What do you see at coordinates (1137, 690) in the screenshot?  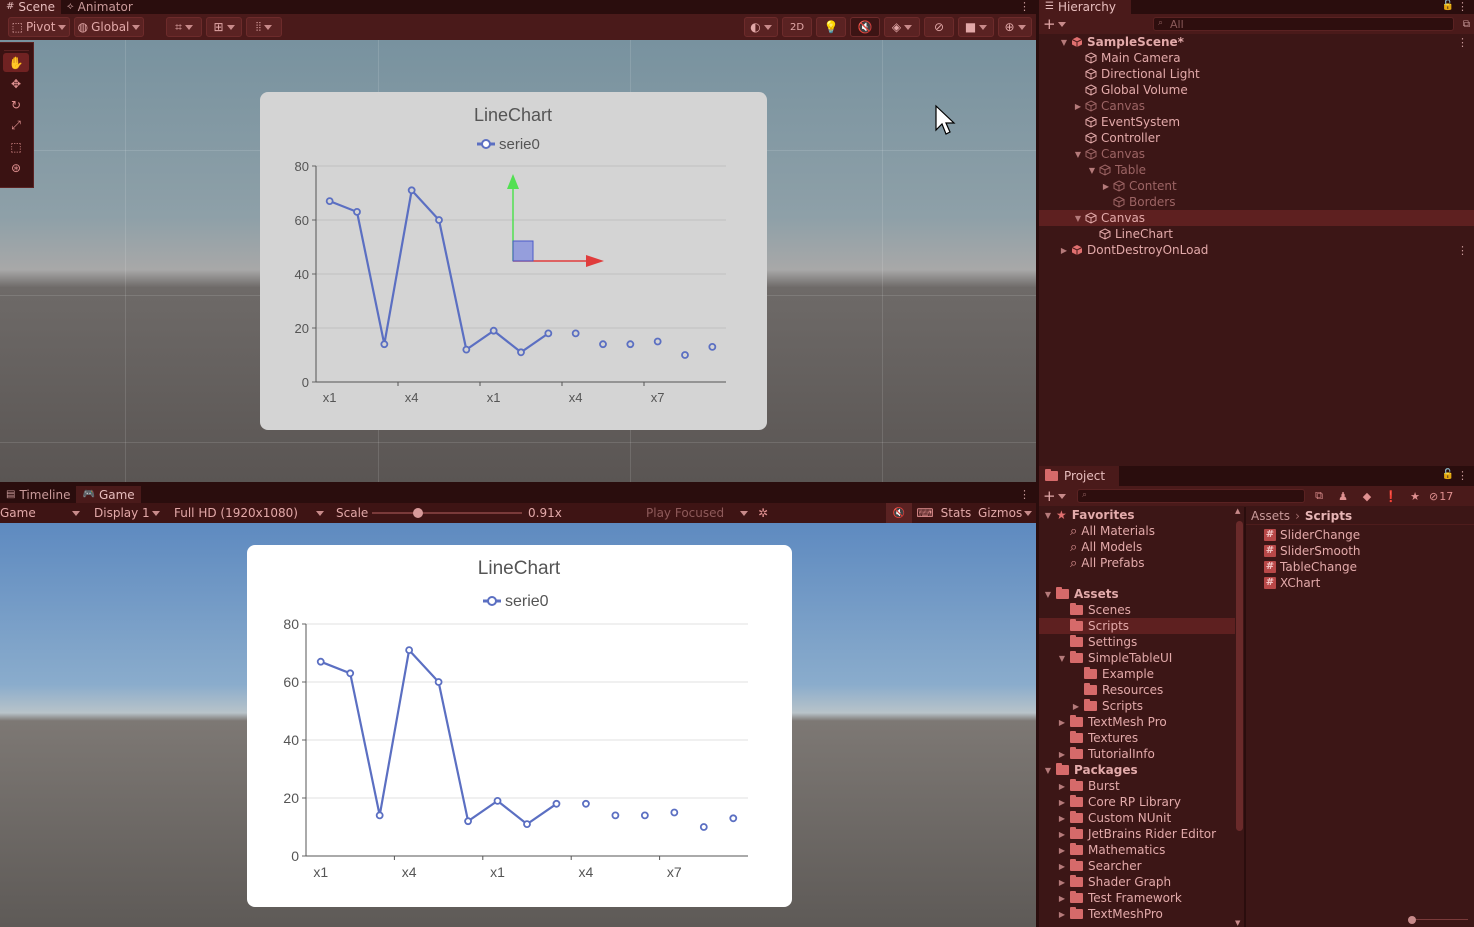 I see `project-tree-item: Resources` at bounding box center [1137, 690].